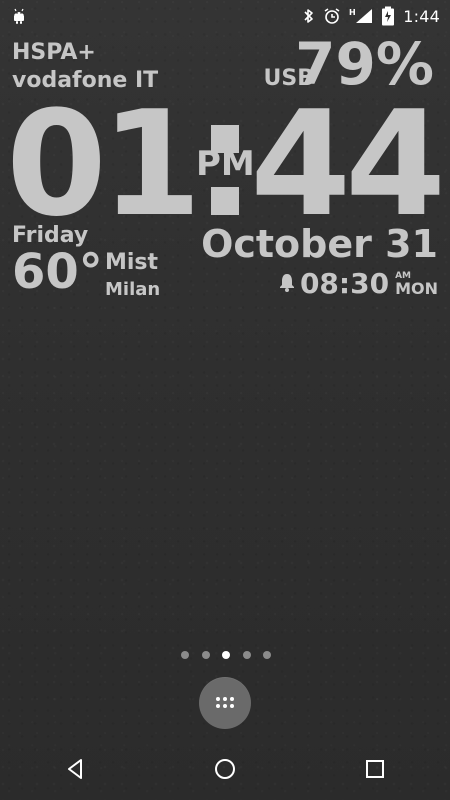  I want to click on weather-description: Mist, so click(132, 262).